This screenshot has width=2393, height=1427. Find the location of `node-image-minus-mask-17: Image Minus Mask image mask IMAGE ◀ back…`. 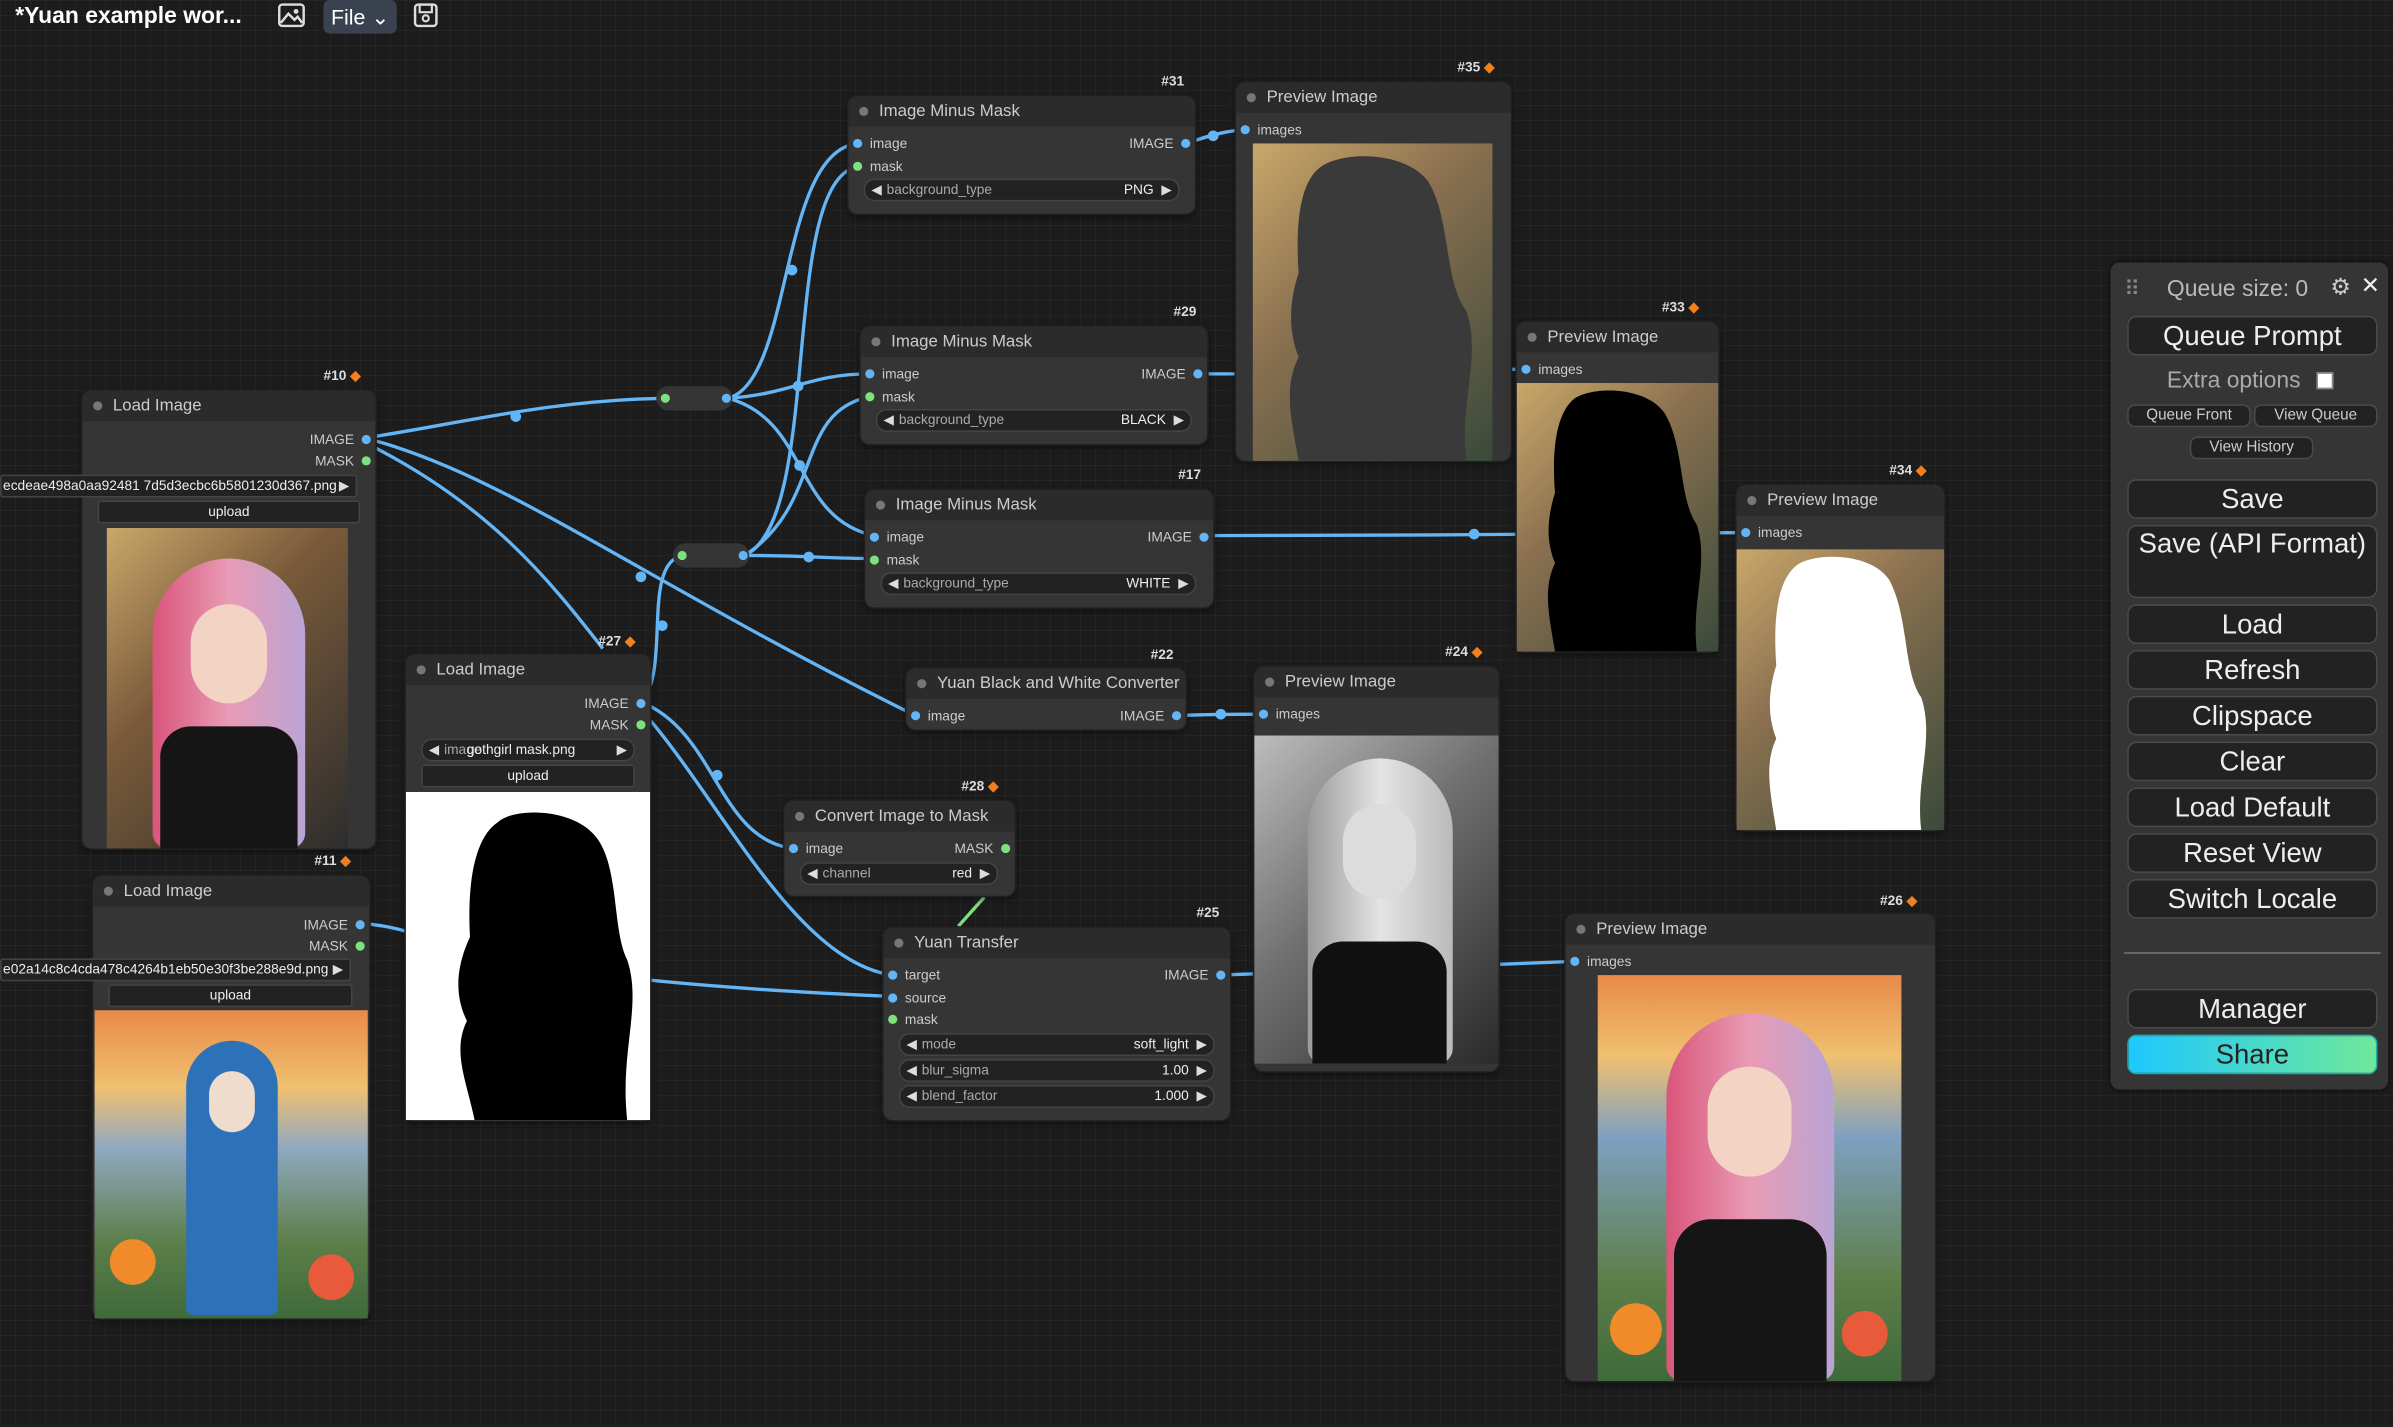

node-image-minus-mask-17: Image Minus Mask image mask IMAGE ◀ back… is located at coordinates (1039, 548).